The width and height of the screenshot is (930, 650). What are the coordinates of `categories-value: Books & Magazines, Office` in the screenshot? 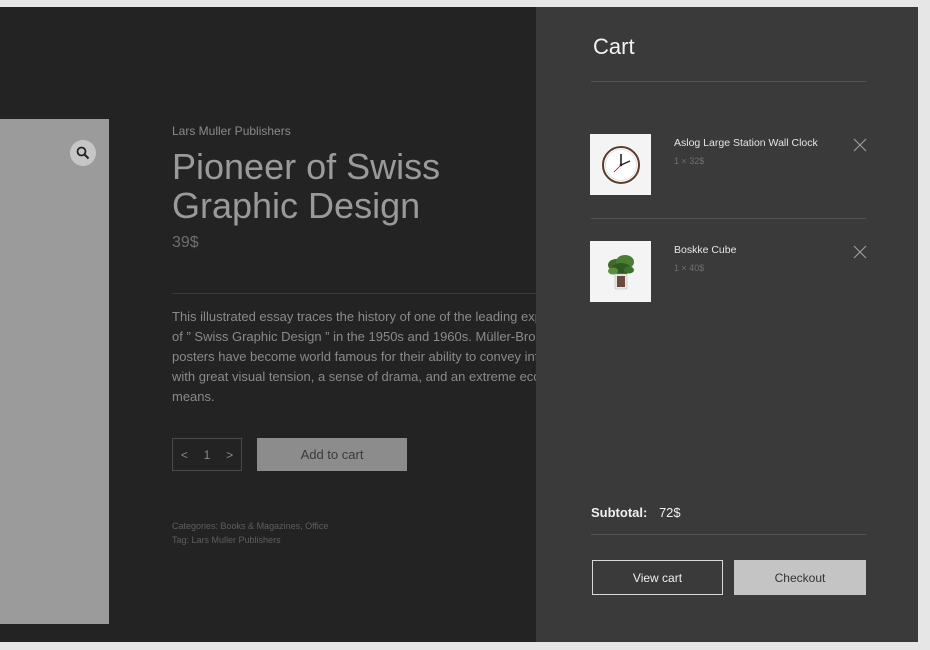 It's located at (275, 526).